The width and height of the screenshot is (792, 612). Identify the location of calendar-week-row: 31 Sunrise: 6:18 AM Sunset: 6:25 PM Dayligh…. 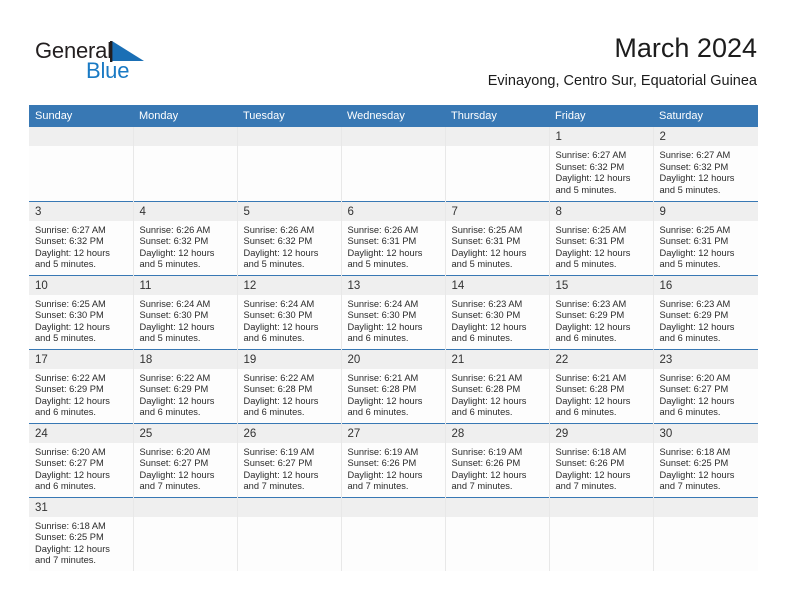
(393, 533).